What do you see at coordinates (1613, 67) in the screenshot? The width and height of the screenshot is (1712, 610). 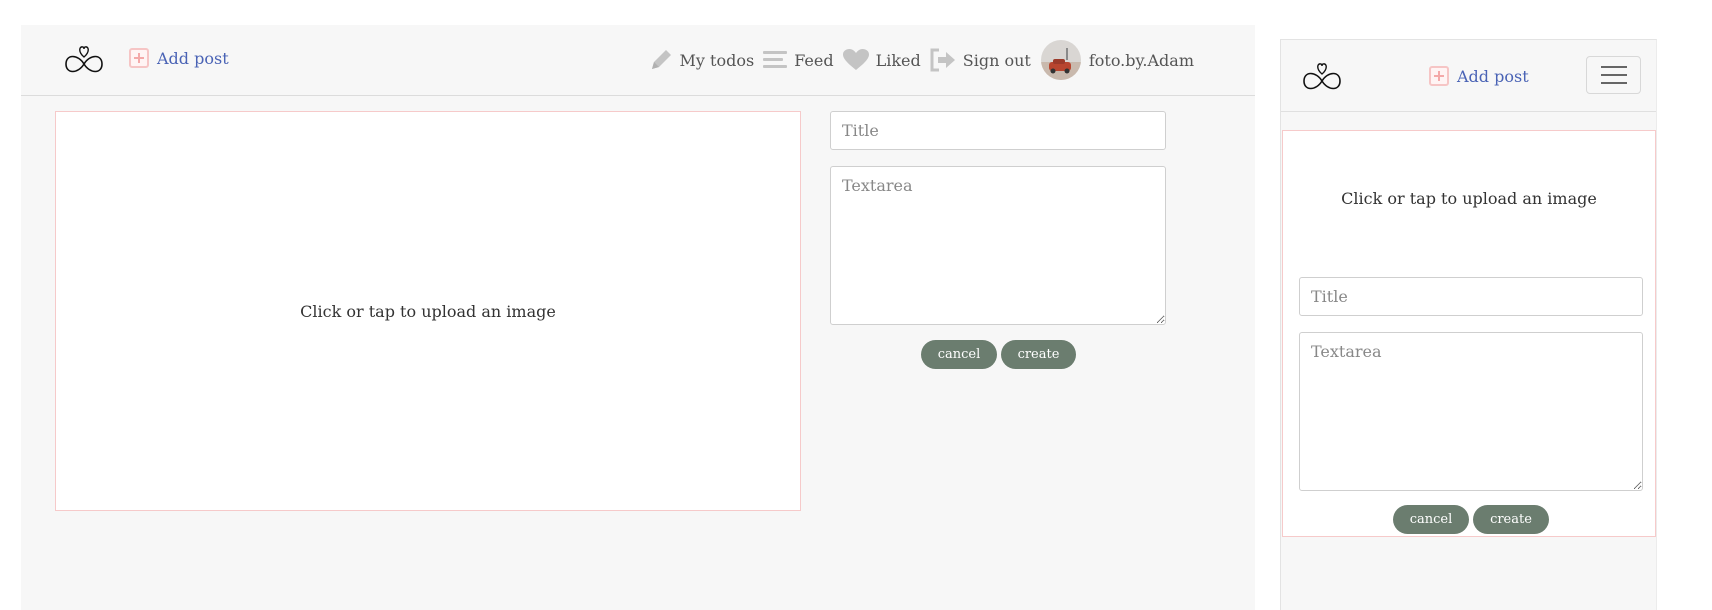 I see `hamburger-icon` at bounding box center [1613, 67].